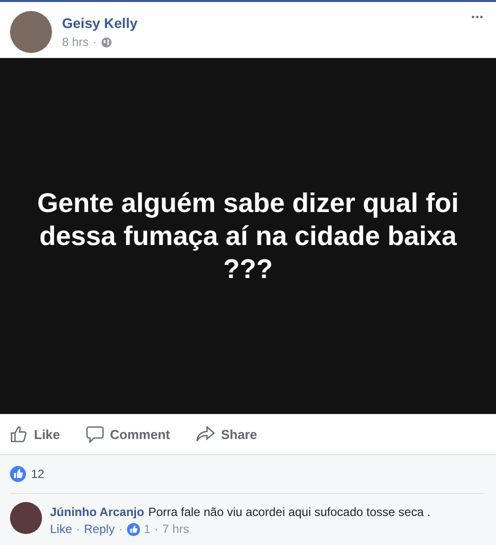 Image resolution: width=496 pixels, height=545 pixels. Describe the element at coordinates (97, 512) in the screenshot. I see `commenter-name: Júninho Arcanjo` at that location.